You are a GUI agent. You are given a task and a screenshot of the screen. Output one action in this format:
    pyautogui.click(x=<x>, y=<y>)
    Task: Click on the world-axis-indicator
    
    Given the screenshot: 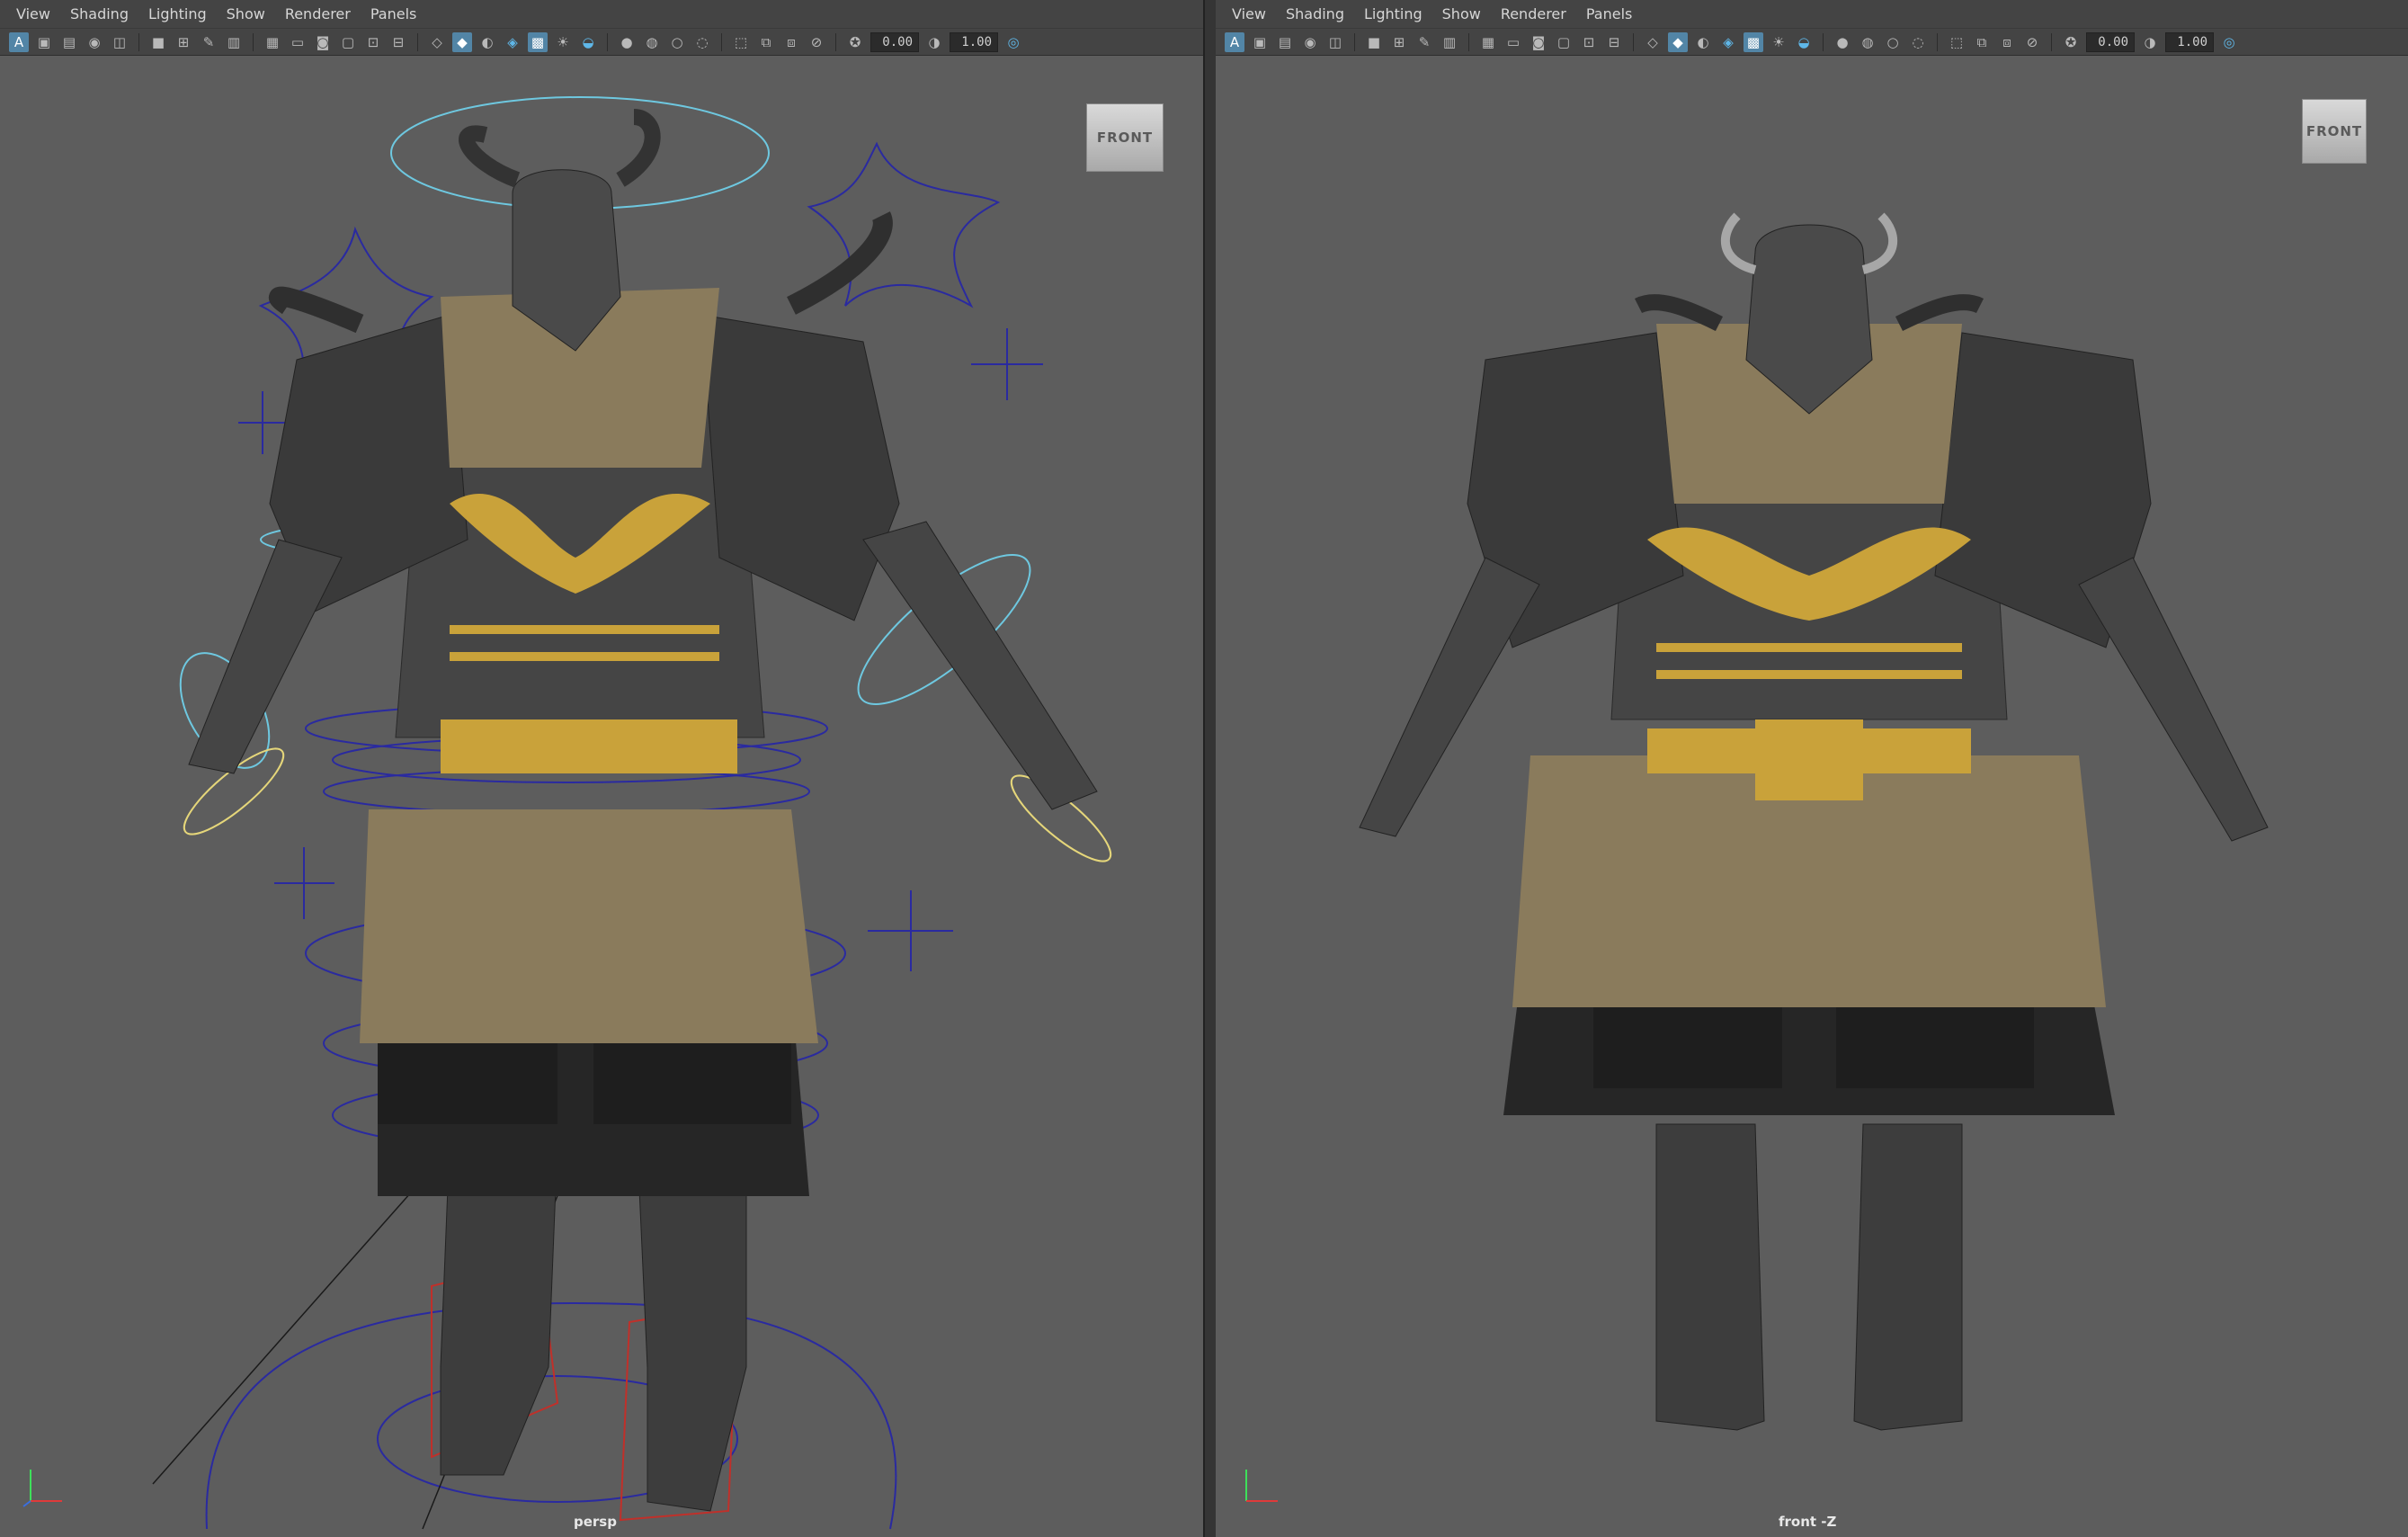 What is the action you would take?
    pyautogui.click(x=1261, y=1486)
    